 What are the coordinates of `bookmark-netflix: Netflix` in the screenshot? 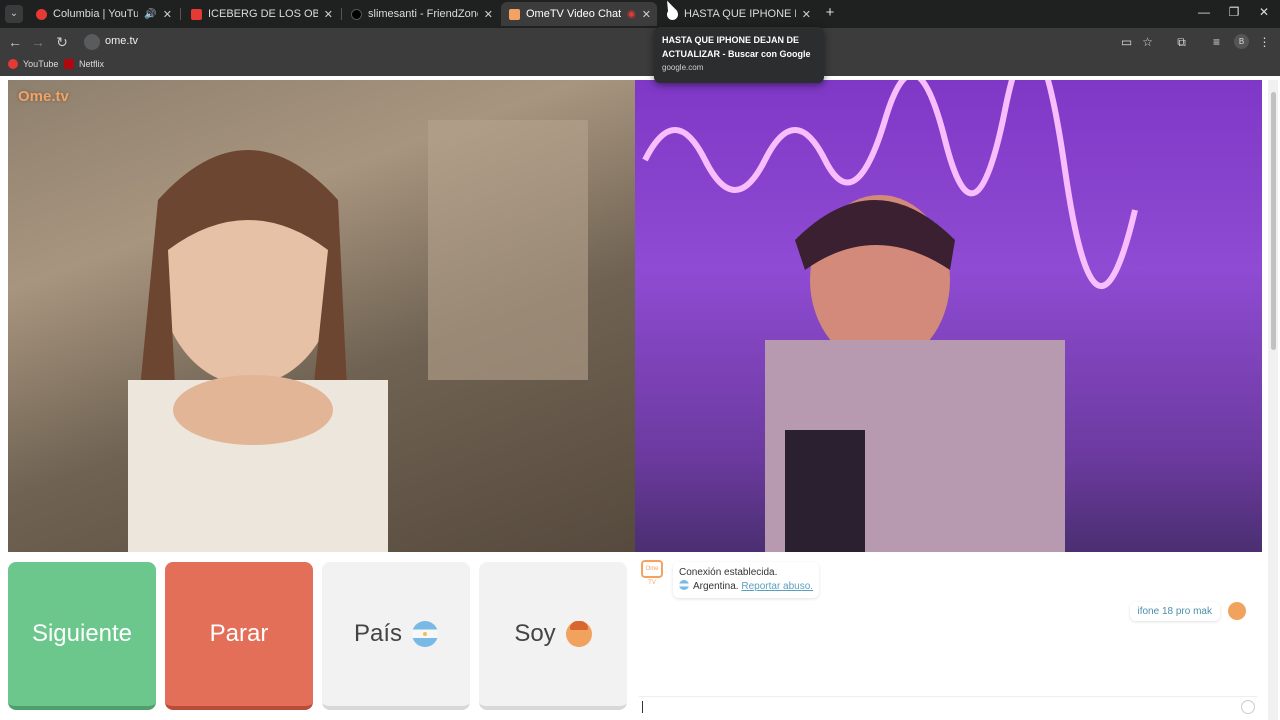 It's located at (84, 64).